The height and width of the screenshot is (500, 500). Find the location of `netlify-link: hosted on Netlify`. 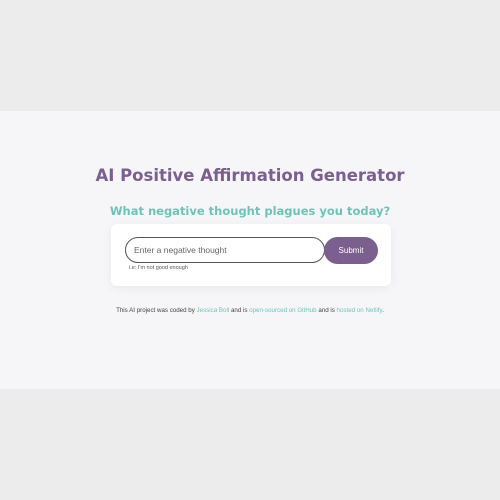

netlify-link: hosted on Netlify is located at coordinates (360, 310).